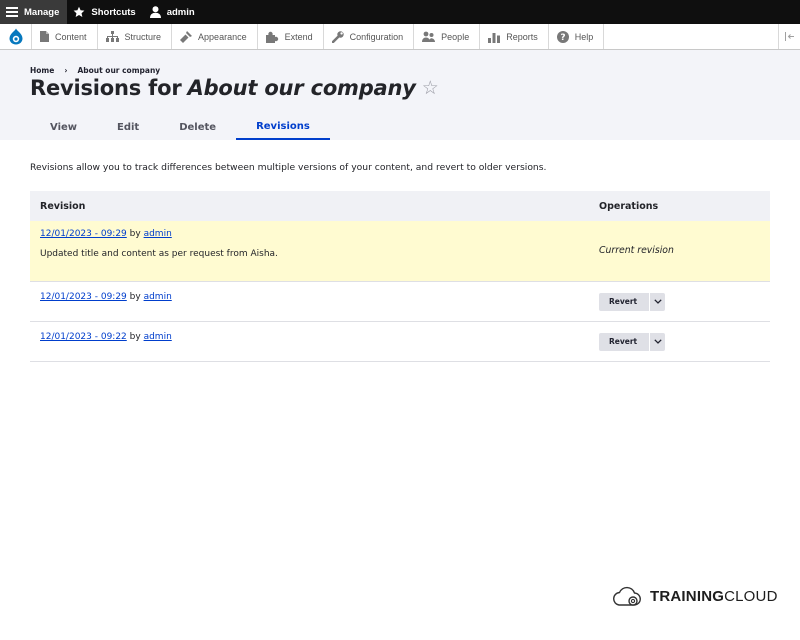  Describe the element at coordinates (337, 36) in the screenshot. I see `configuration-icon` at that location.